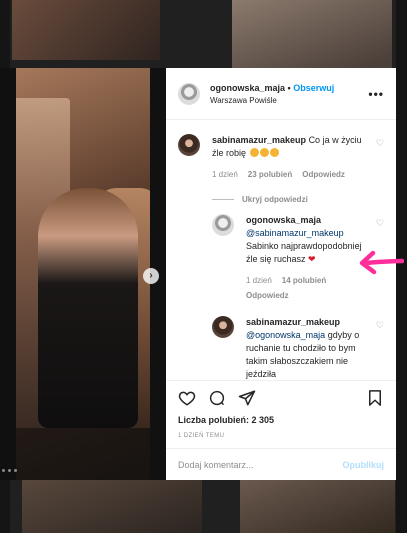  I want to click on post-actions: Liczba polubień: 2 305 1 DZIEŃ TEMU, so click(281, 414).